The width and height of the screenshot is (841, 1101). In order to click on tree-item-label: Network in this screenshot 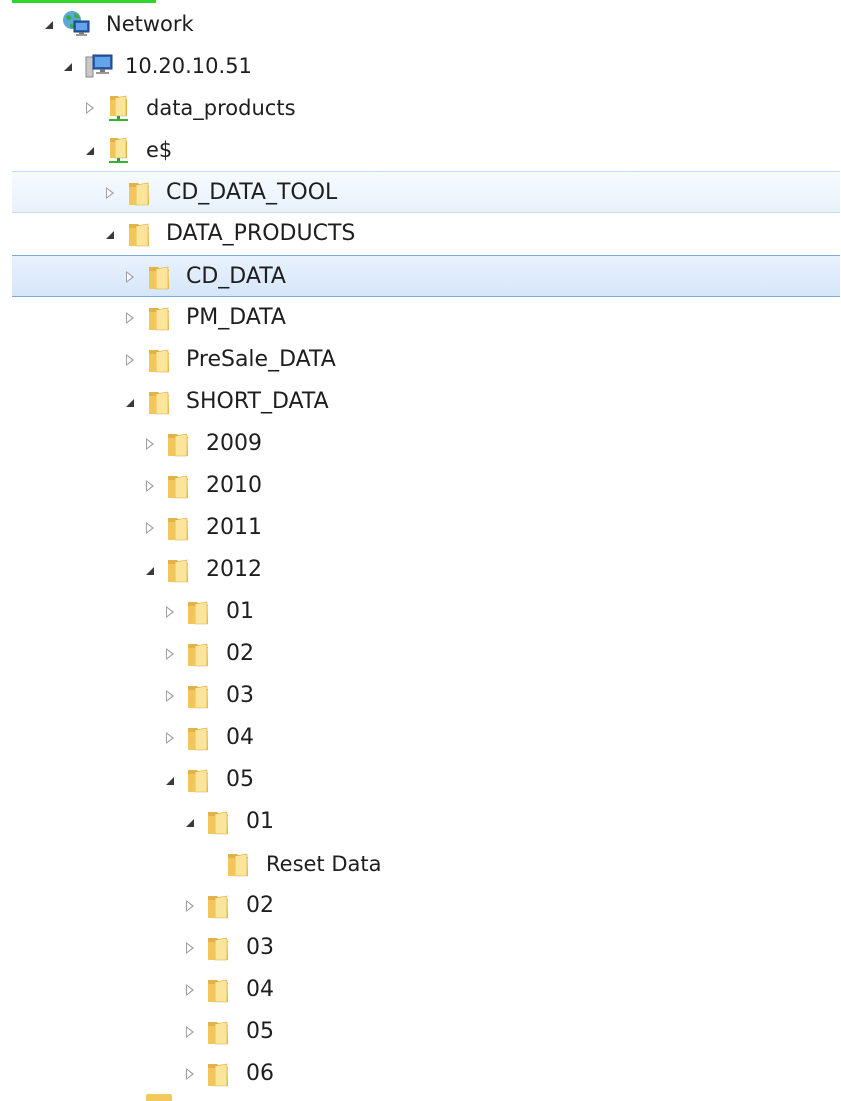, I will do `click(150, 24)`.